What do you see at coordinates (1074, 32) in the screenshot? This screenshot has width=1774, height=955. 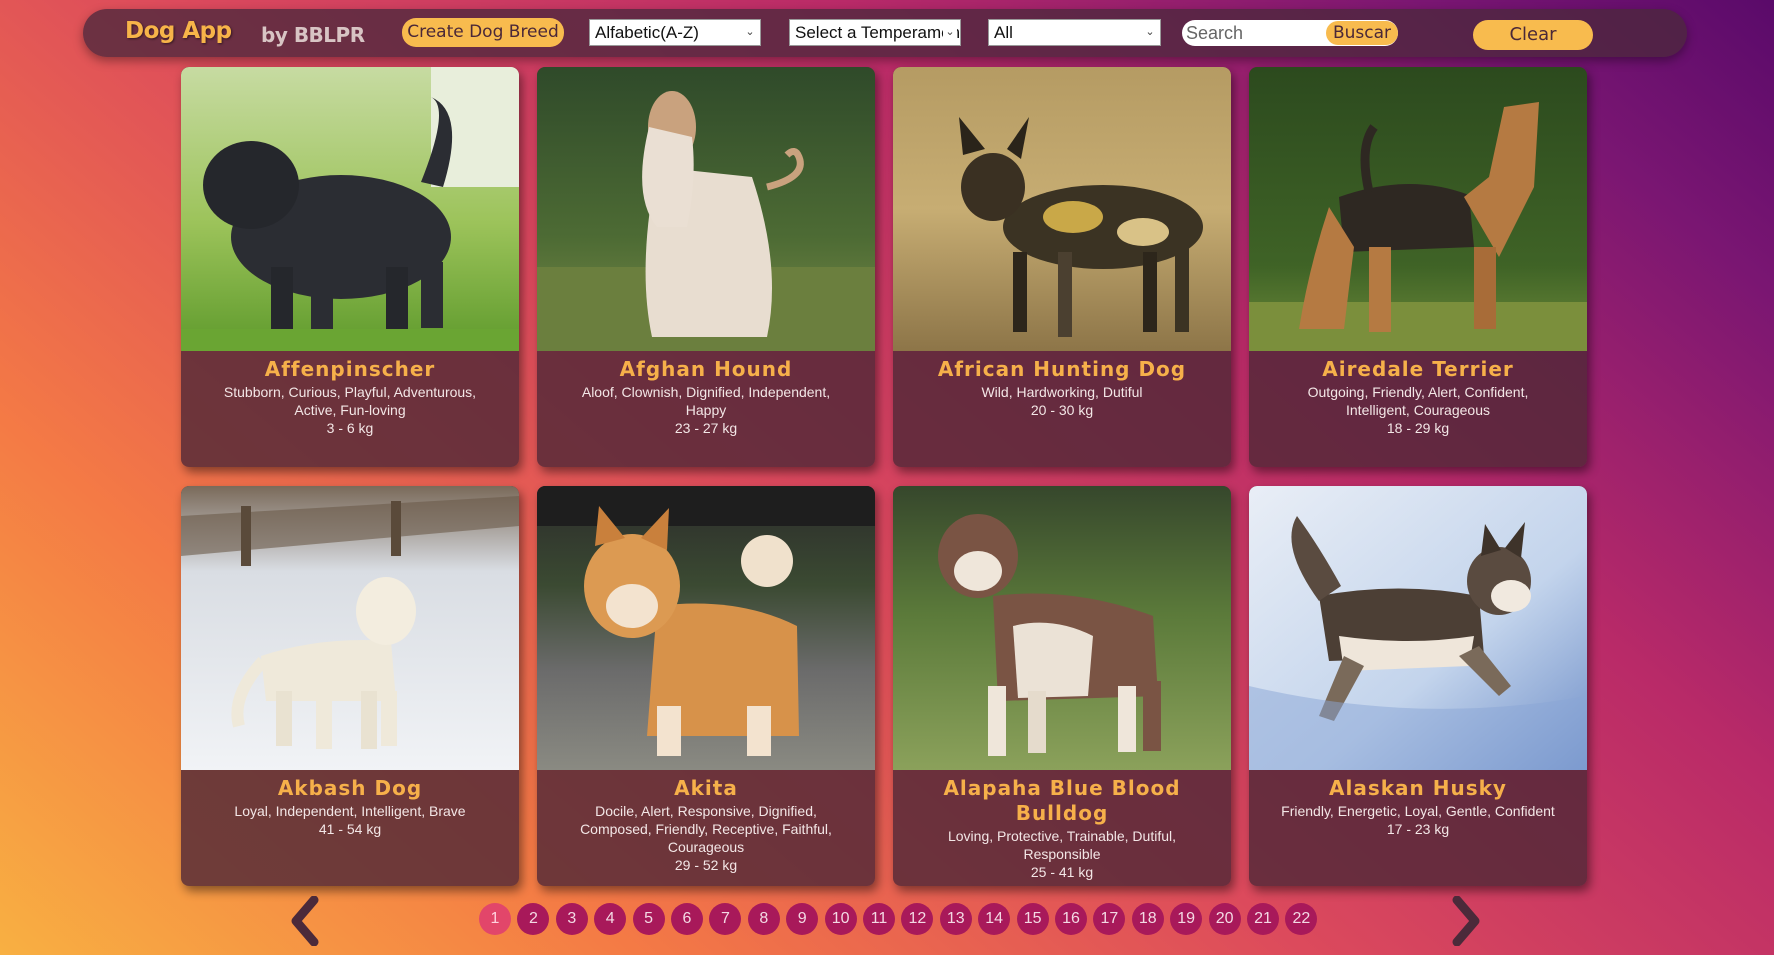 I see `source-select: All ⌄` at bounding box center [1074, 32].